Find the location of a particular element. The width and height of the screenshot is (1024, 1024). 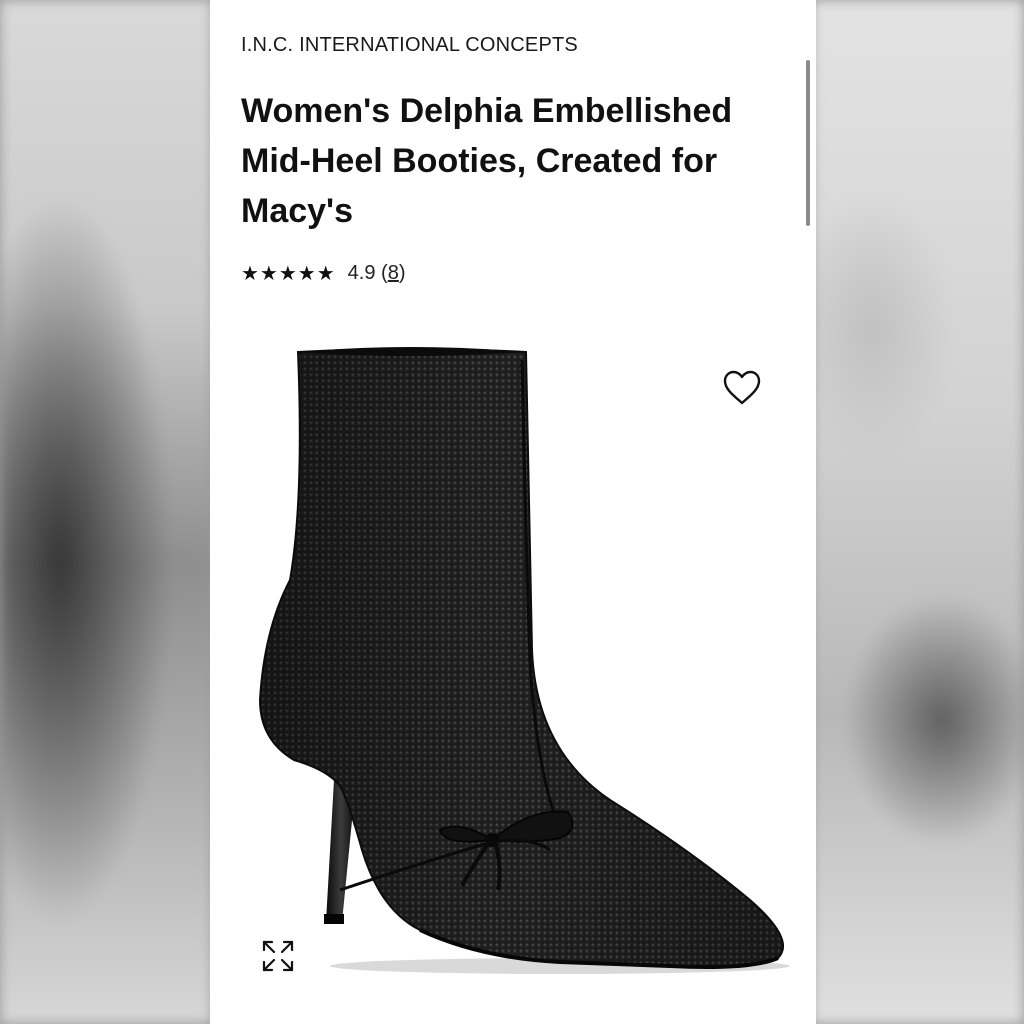

boot-heel-tip is located at coordinates (334, 919).